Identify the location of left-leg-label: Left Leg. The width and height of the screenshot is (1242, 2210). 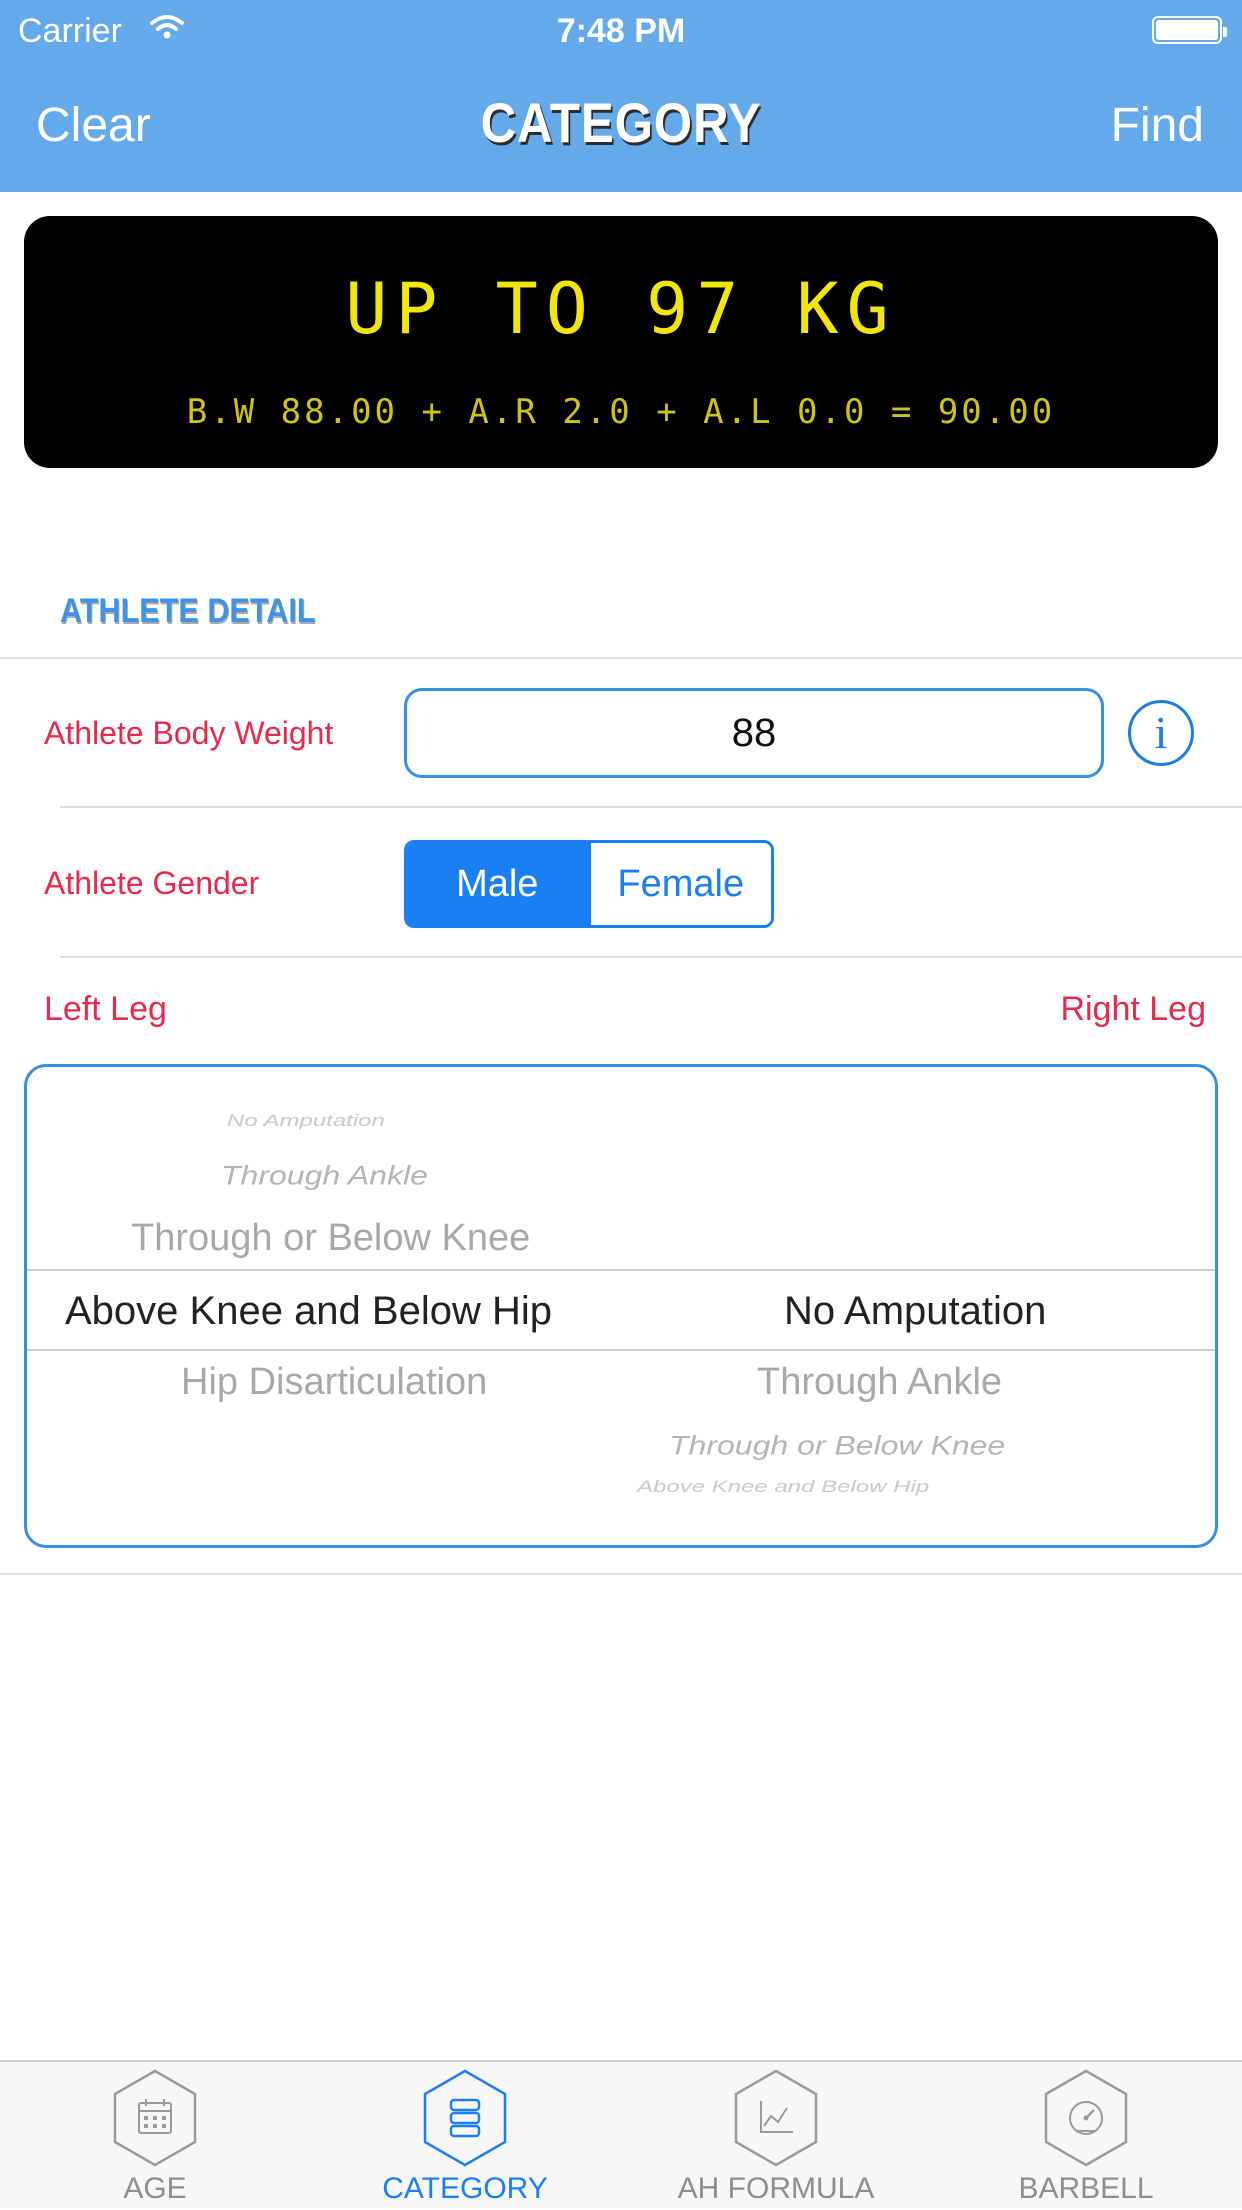
(105, 1009).